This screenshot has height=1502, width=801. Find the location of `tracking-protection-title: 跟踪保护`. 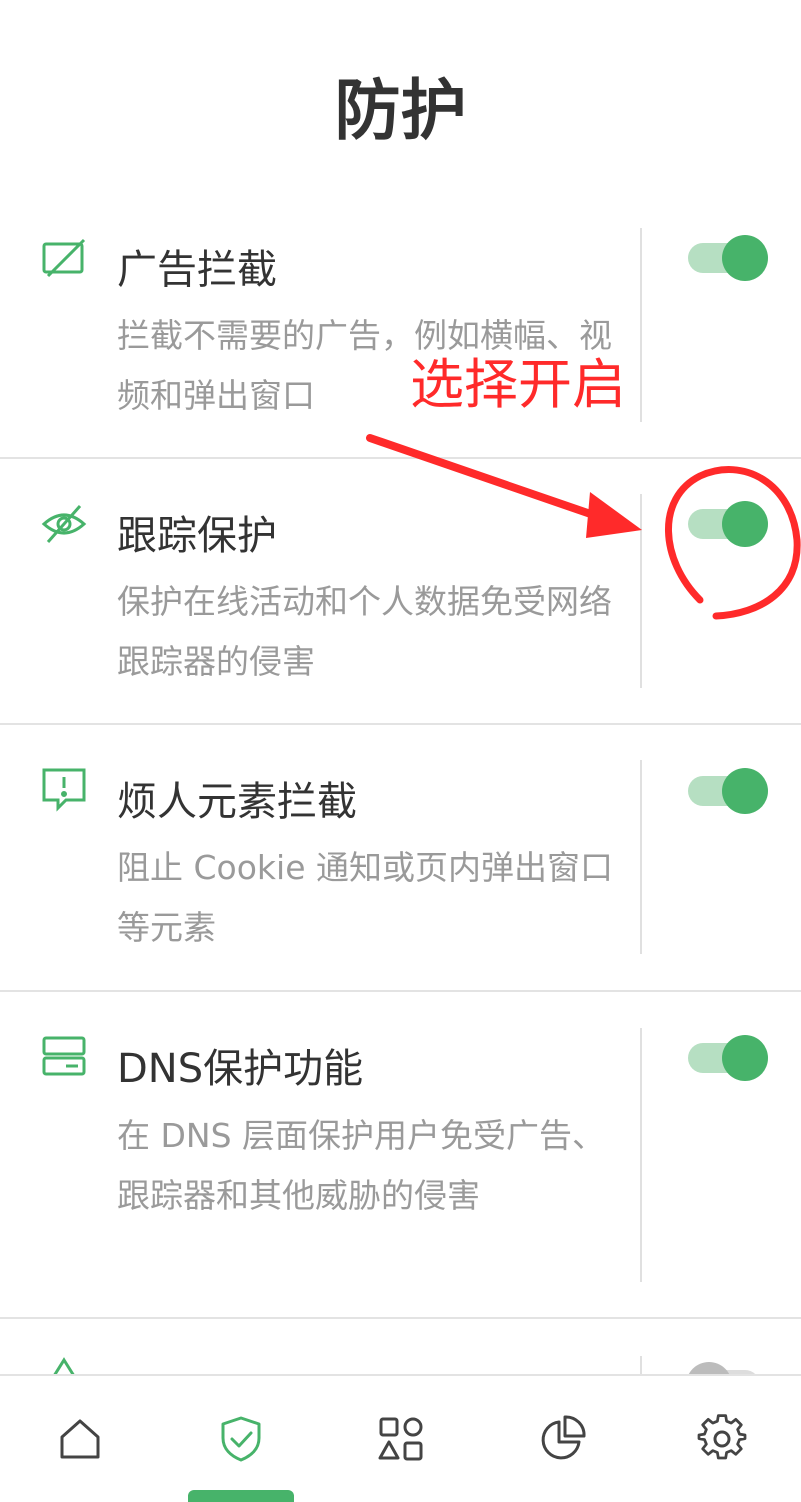

tracking-protection-title: 跟踪保护 is located at coordinates (197, 536).